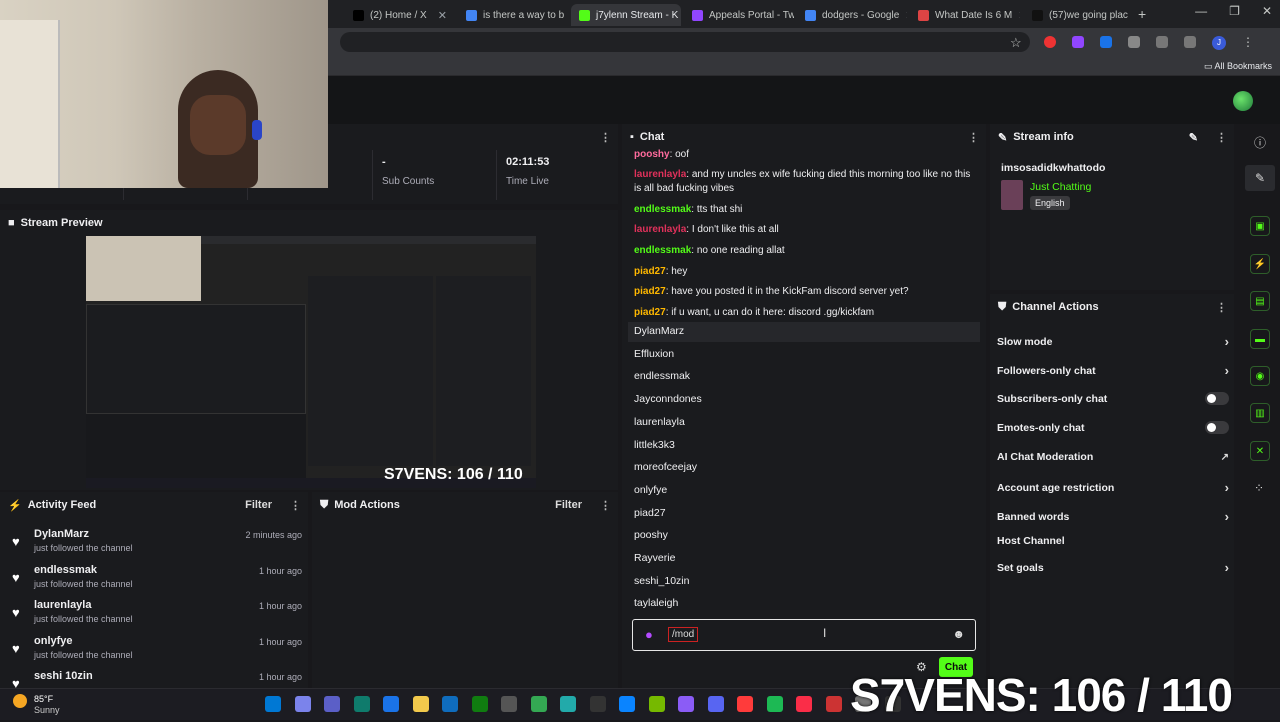  Describe the element at coordinates (63, 676) in the screenshot. I see `activity-username: seshi 10zin` at that location.